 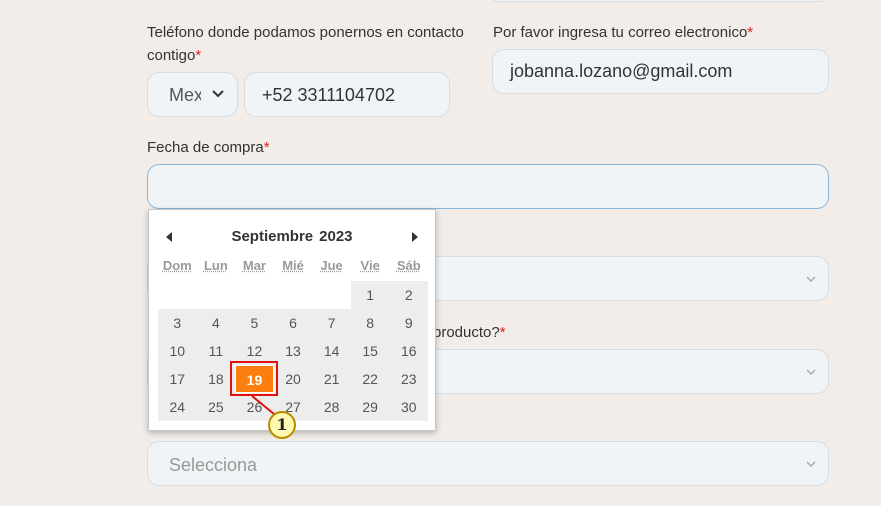 I want to click on day-cell: 29, so click(x=370, y=407).